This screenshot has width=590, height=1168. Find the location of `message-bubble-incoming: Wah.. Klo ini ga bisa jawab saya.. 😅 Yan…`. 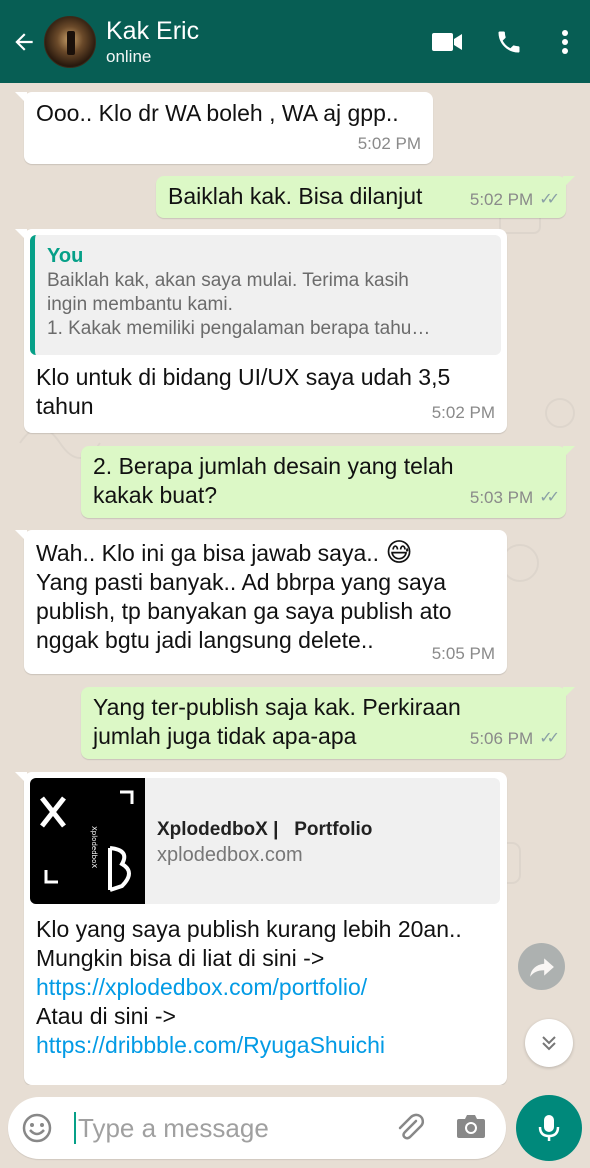

message-bubble-incoming: Wah.. Klo ini ga bisa jawab saya.. 😅 Yan… is located at coordinates (261, 602).